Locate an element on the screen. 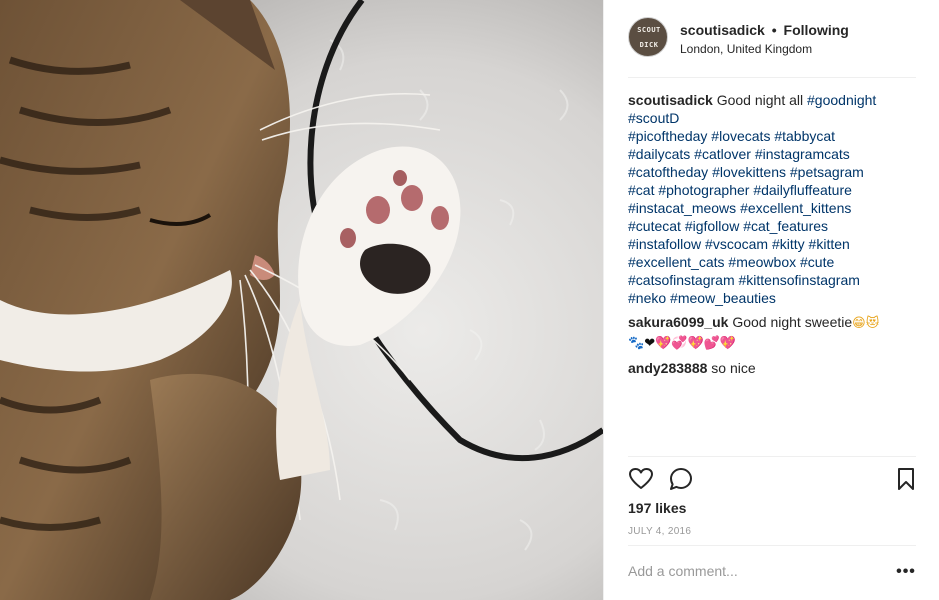  more-options-button: ••• is located at coordinates (906, 572).